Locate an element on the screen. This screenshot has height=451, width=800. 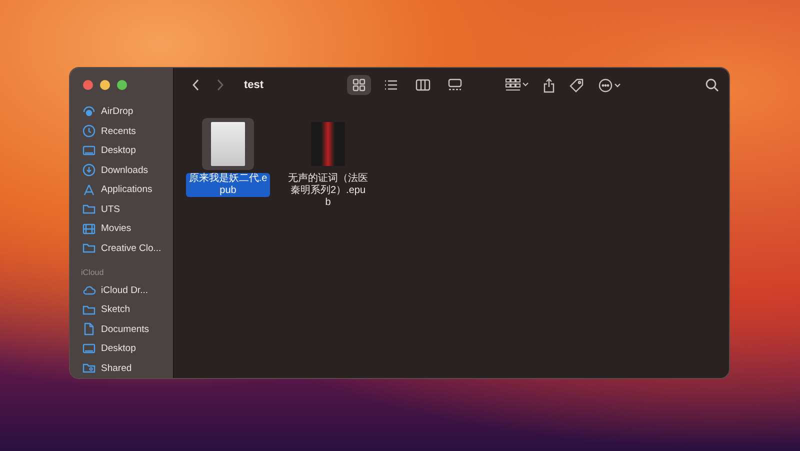
sidebar-item-label: Shared is located at coordinates (116, 368).